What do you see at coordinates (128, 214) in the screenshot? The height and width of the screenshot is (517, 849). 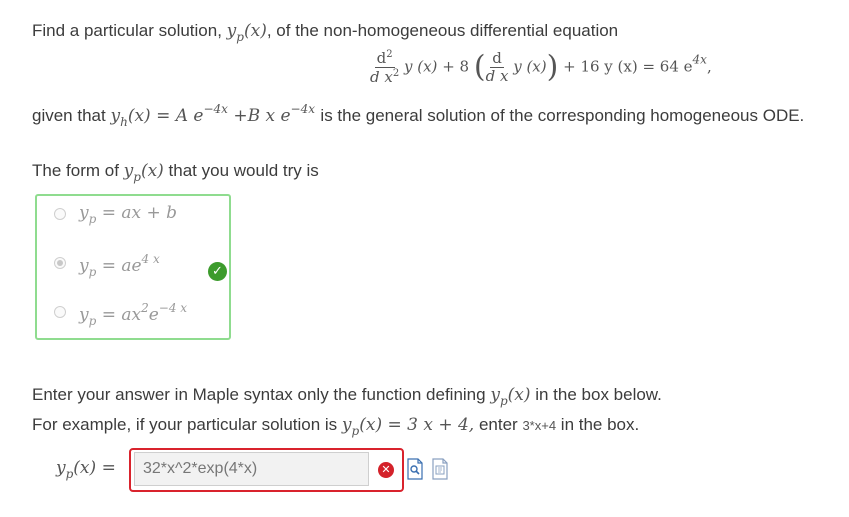 I see `option-label-1: yp = ax + b` at bounding box center [128, 214].